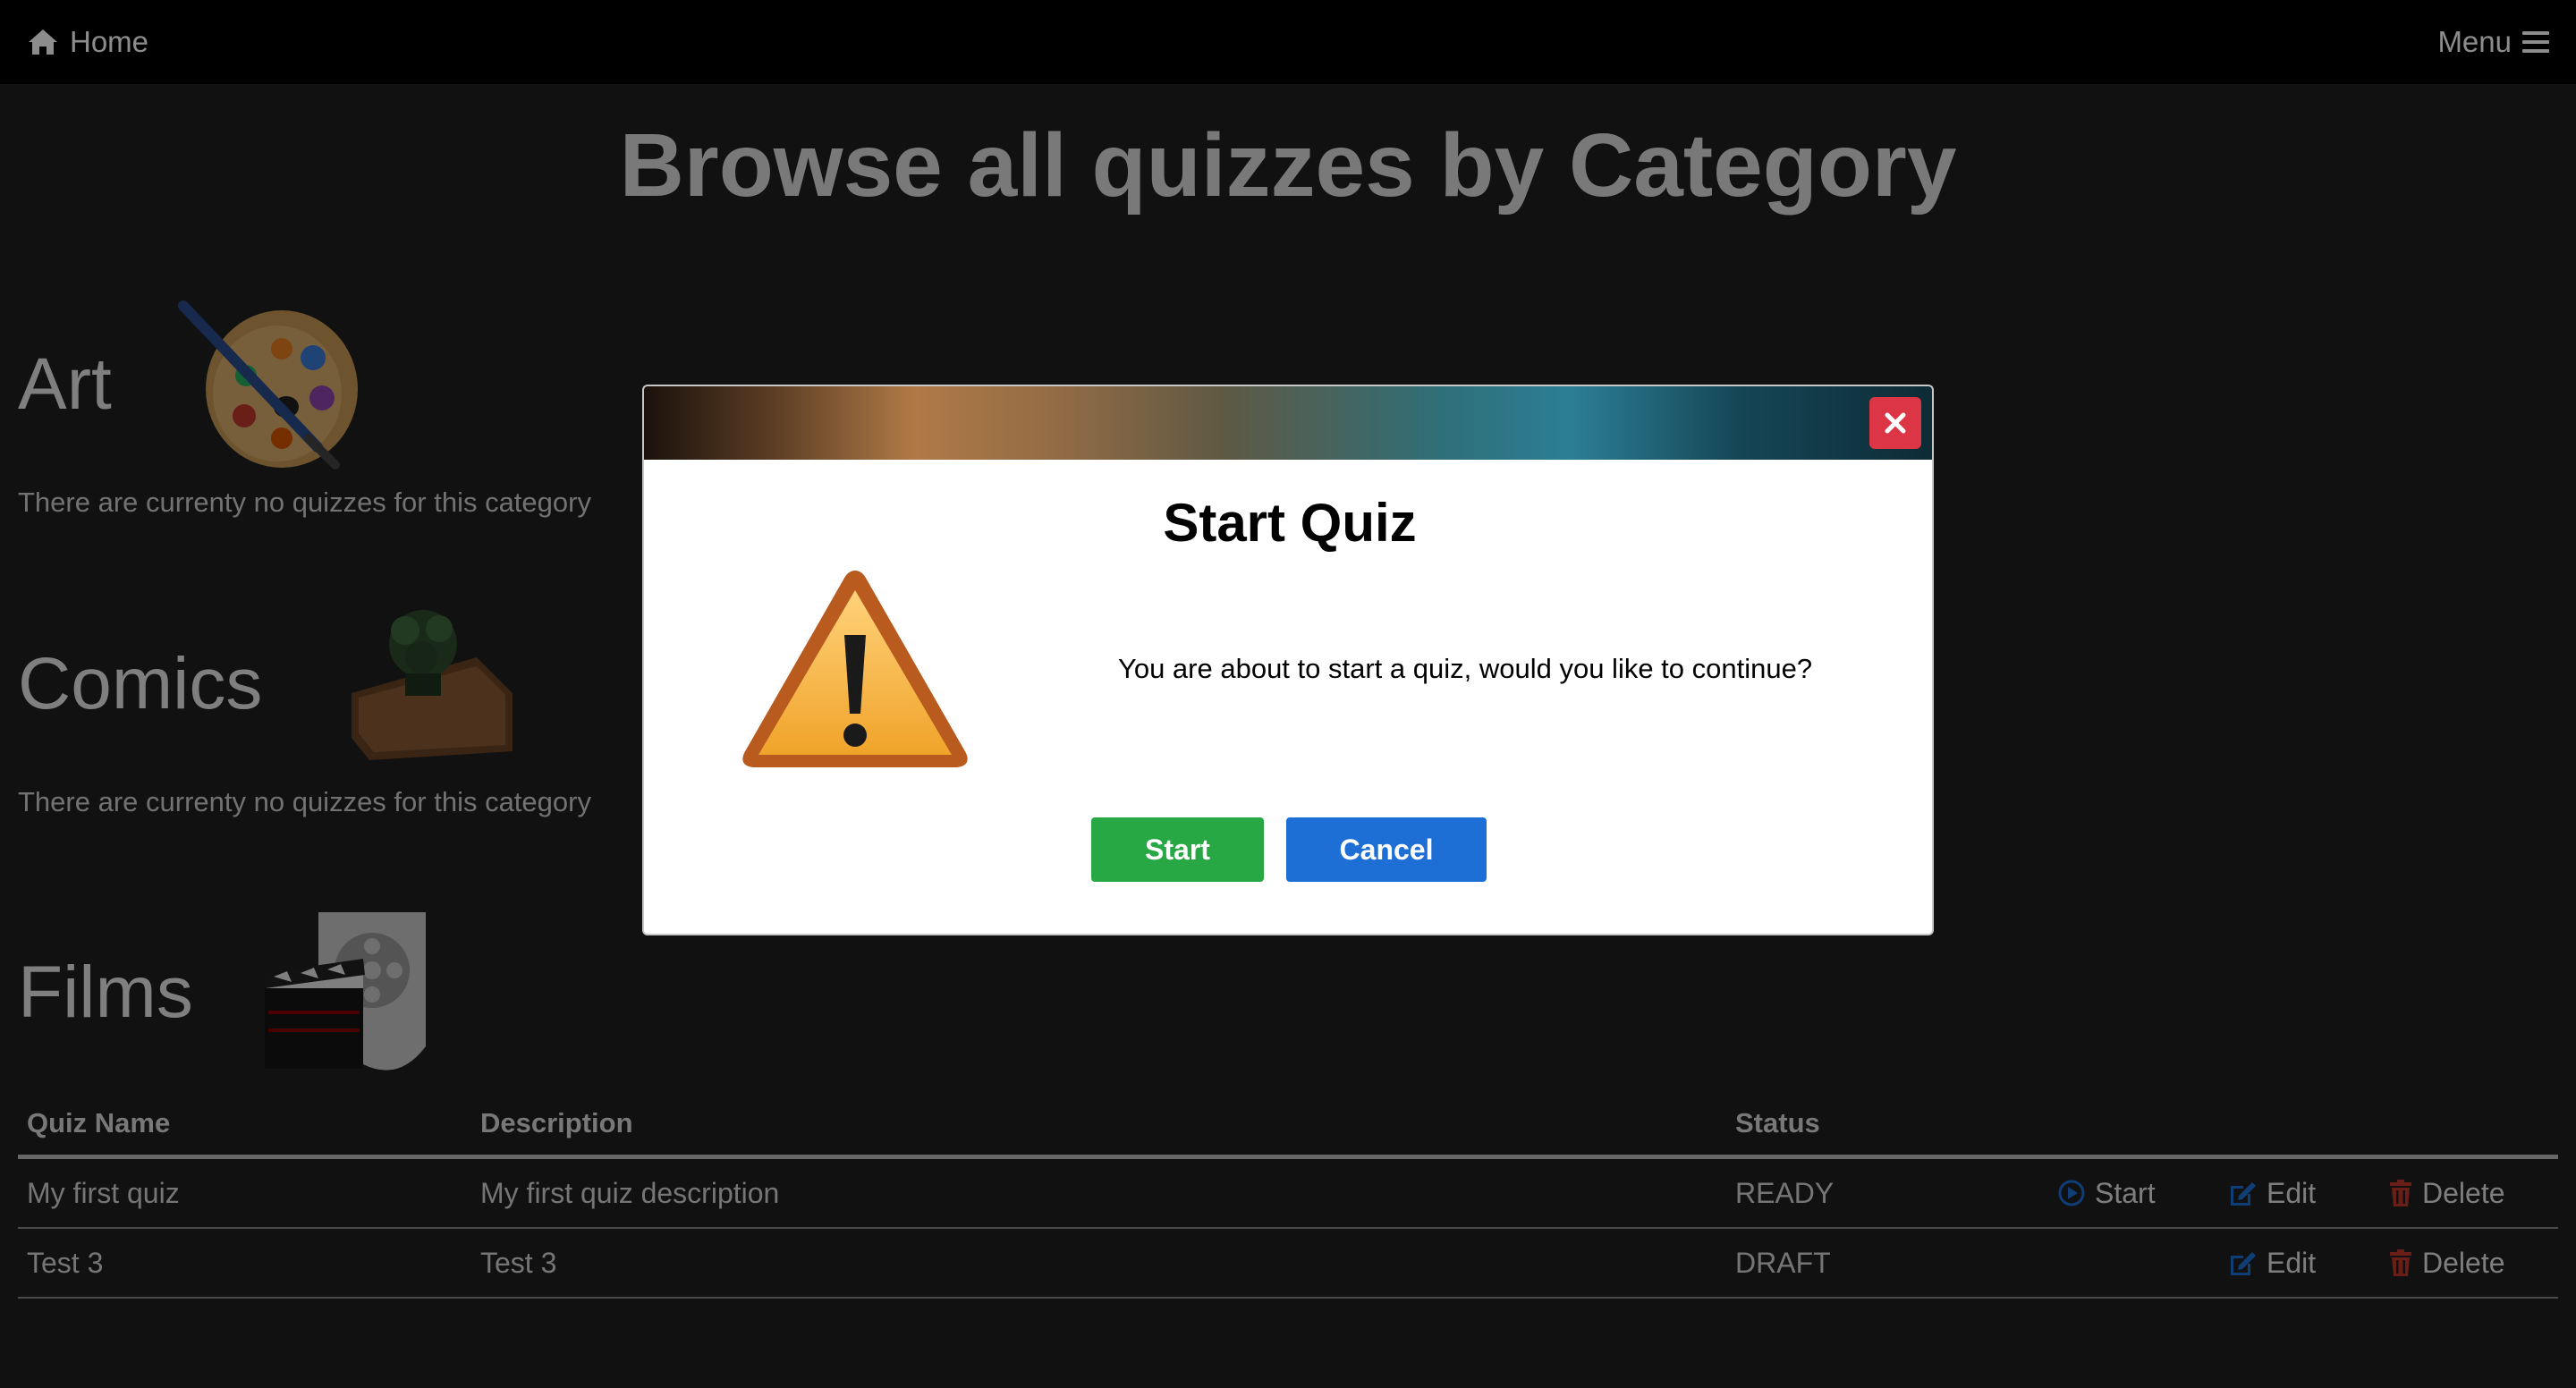  Describe the element at coordinates (1288, 423) in the screenshot. I see `modal-header` at that location.